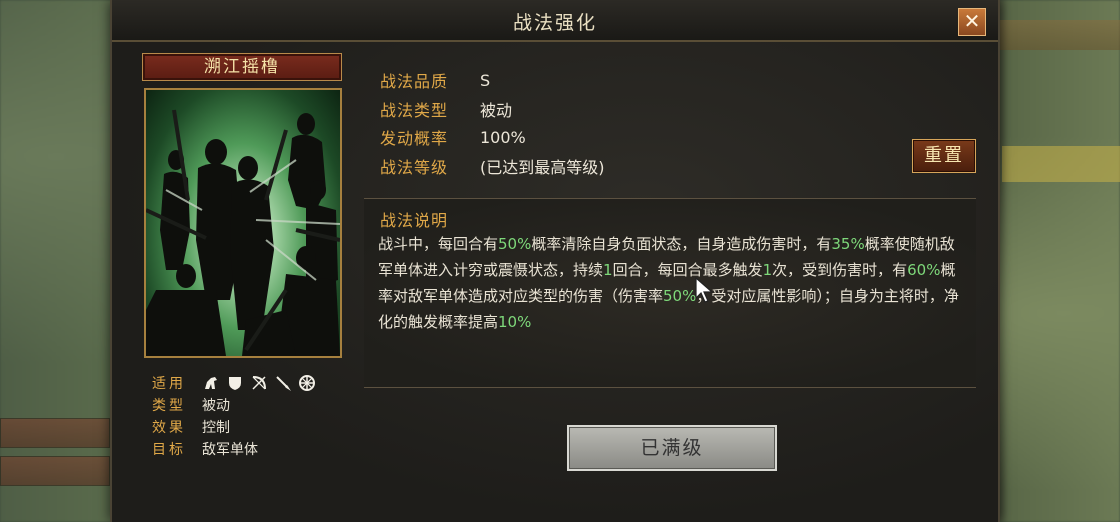 The width and height of the screenshot is (1120, 522). I want to click on dialog-title: 战法强化, so click(554, 23).